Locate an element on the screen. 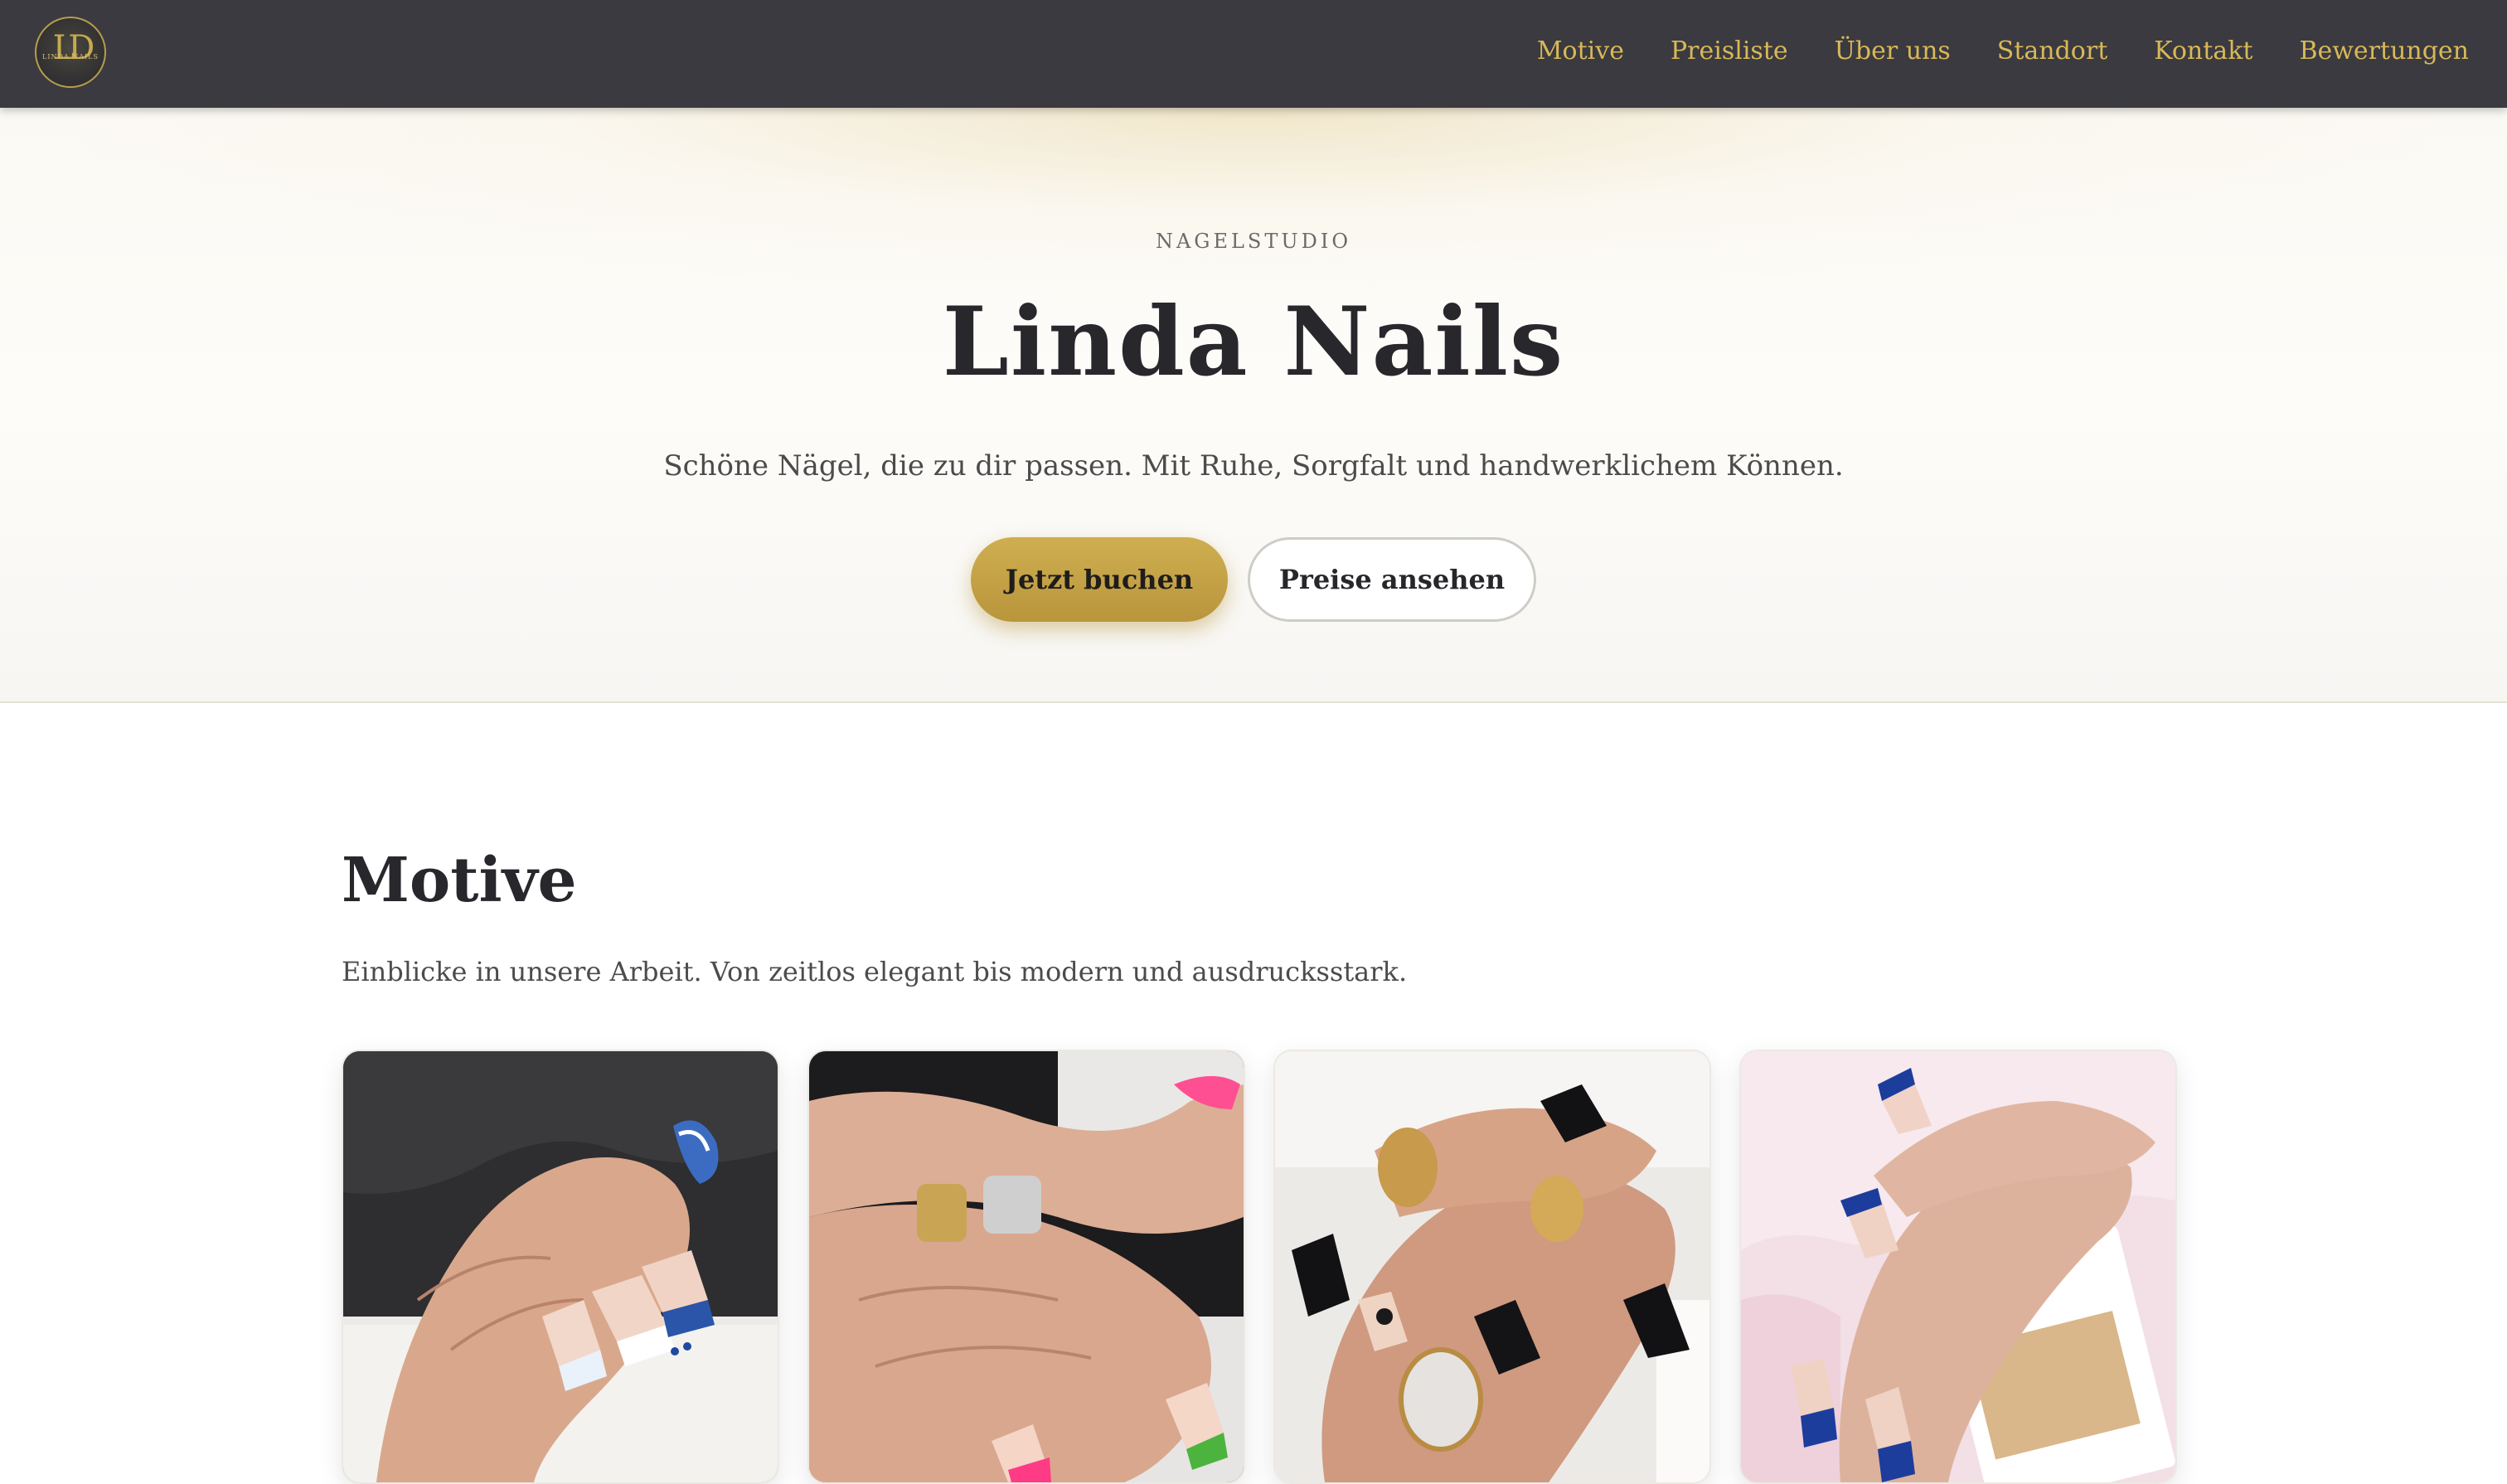 The width and height of the screenshot is (2507, 1484). linda-nails-logo: LD LINDA NAILS is located at coordinates (70, 53).